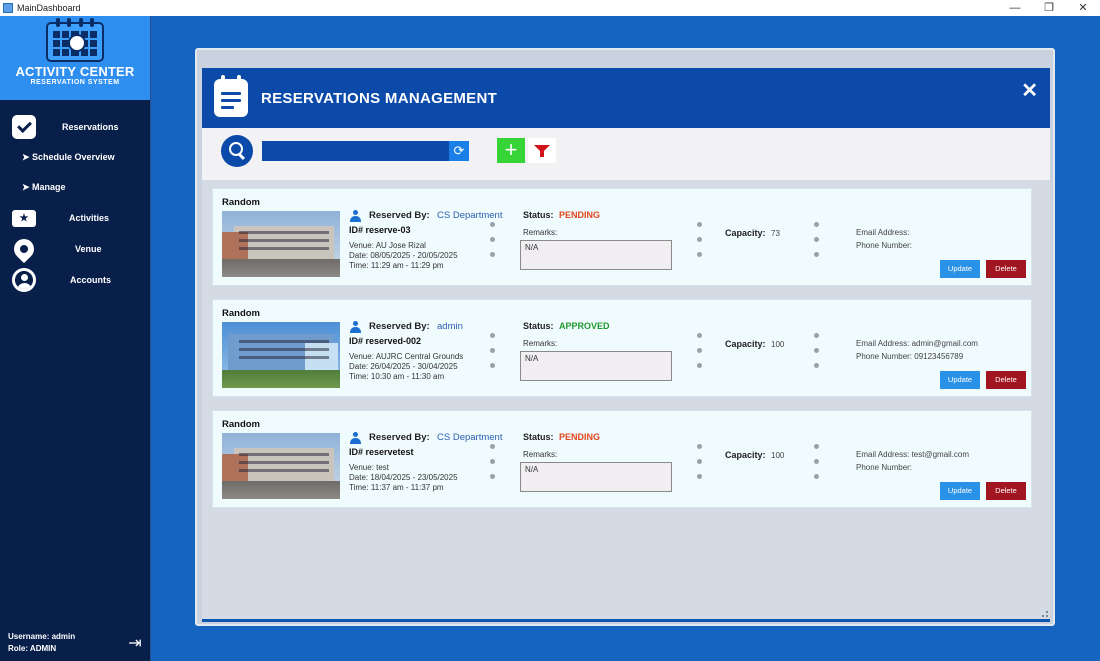 This screenshot has height=661, width=1100. I want to click on search-icon, so click(237, 151).